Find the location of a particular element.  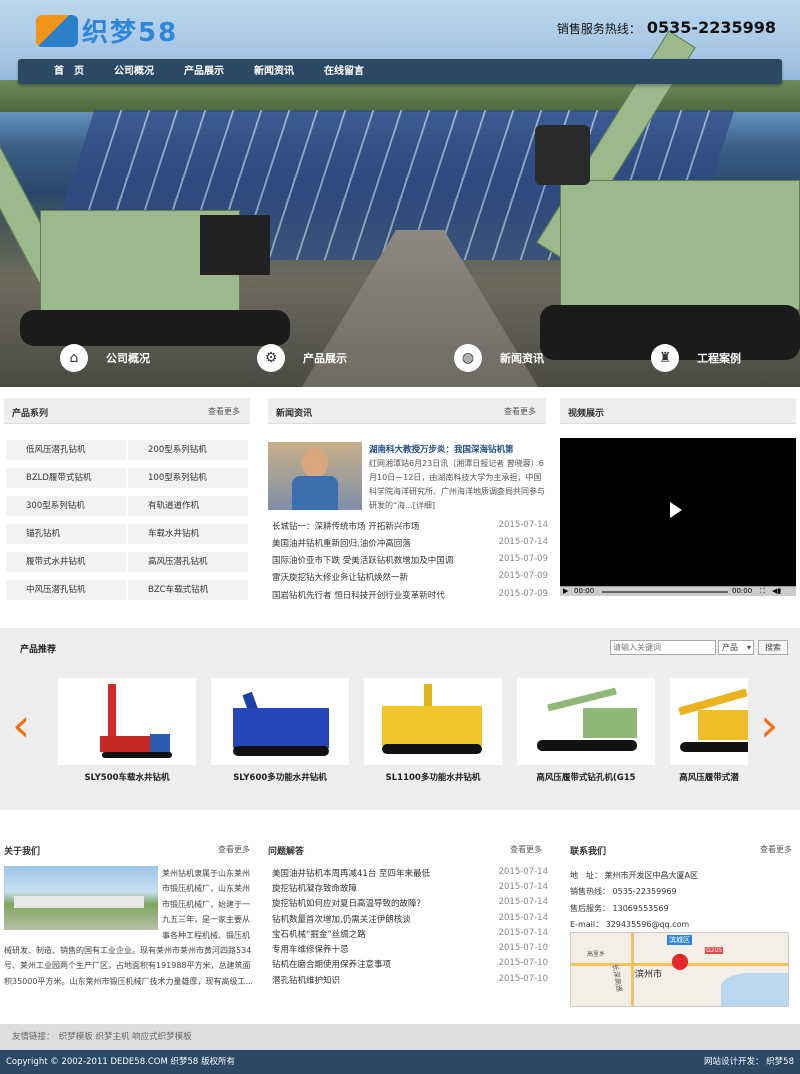

news-more-link: 查看更多 is located at coordinates (520, 411).